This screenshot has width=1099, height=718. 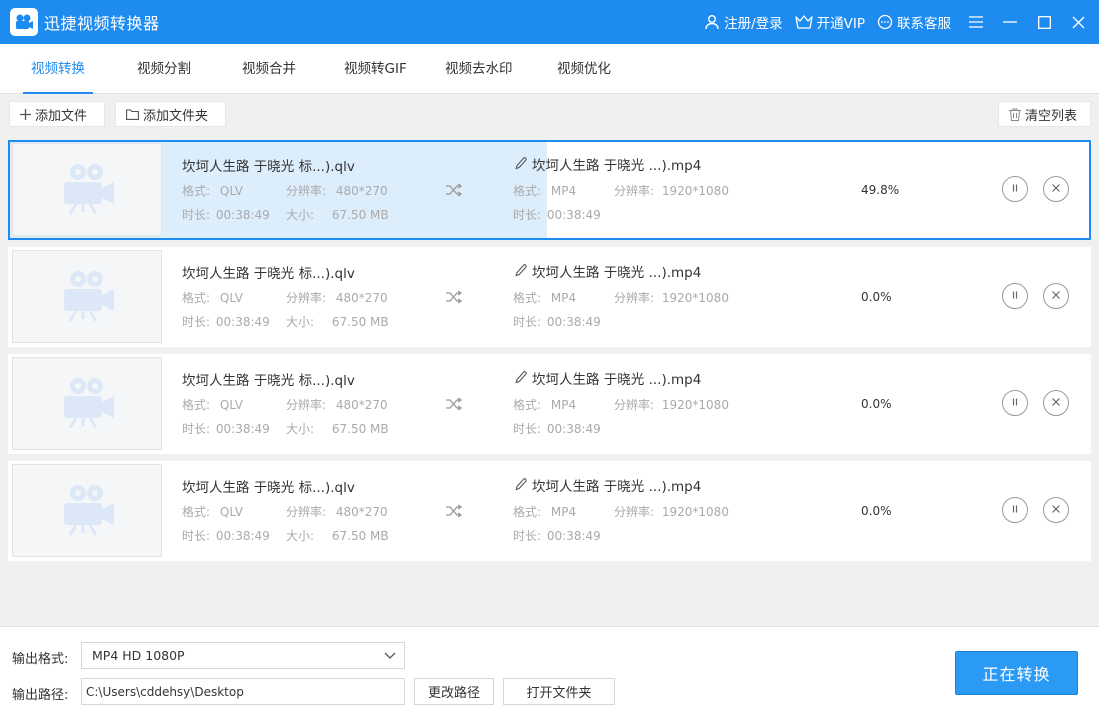 What do you see at coordinates (176, 116) in the screenshot?
I see `add-folder-label: 添加文件夹` at bounding box center [176, 116].